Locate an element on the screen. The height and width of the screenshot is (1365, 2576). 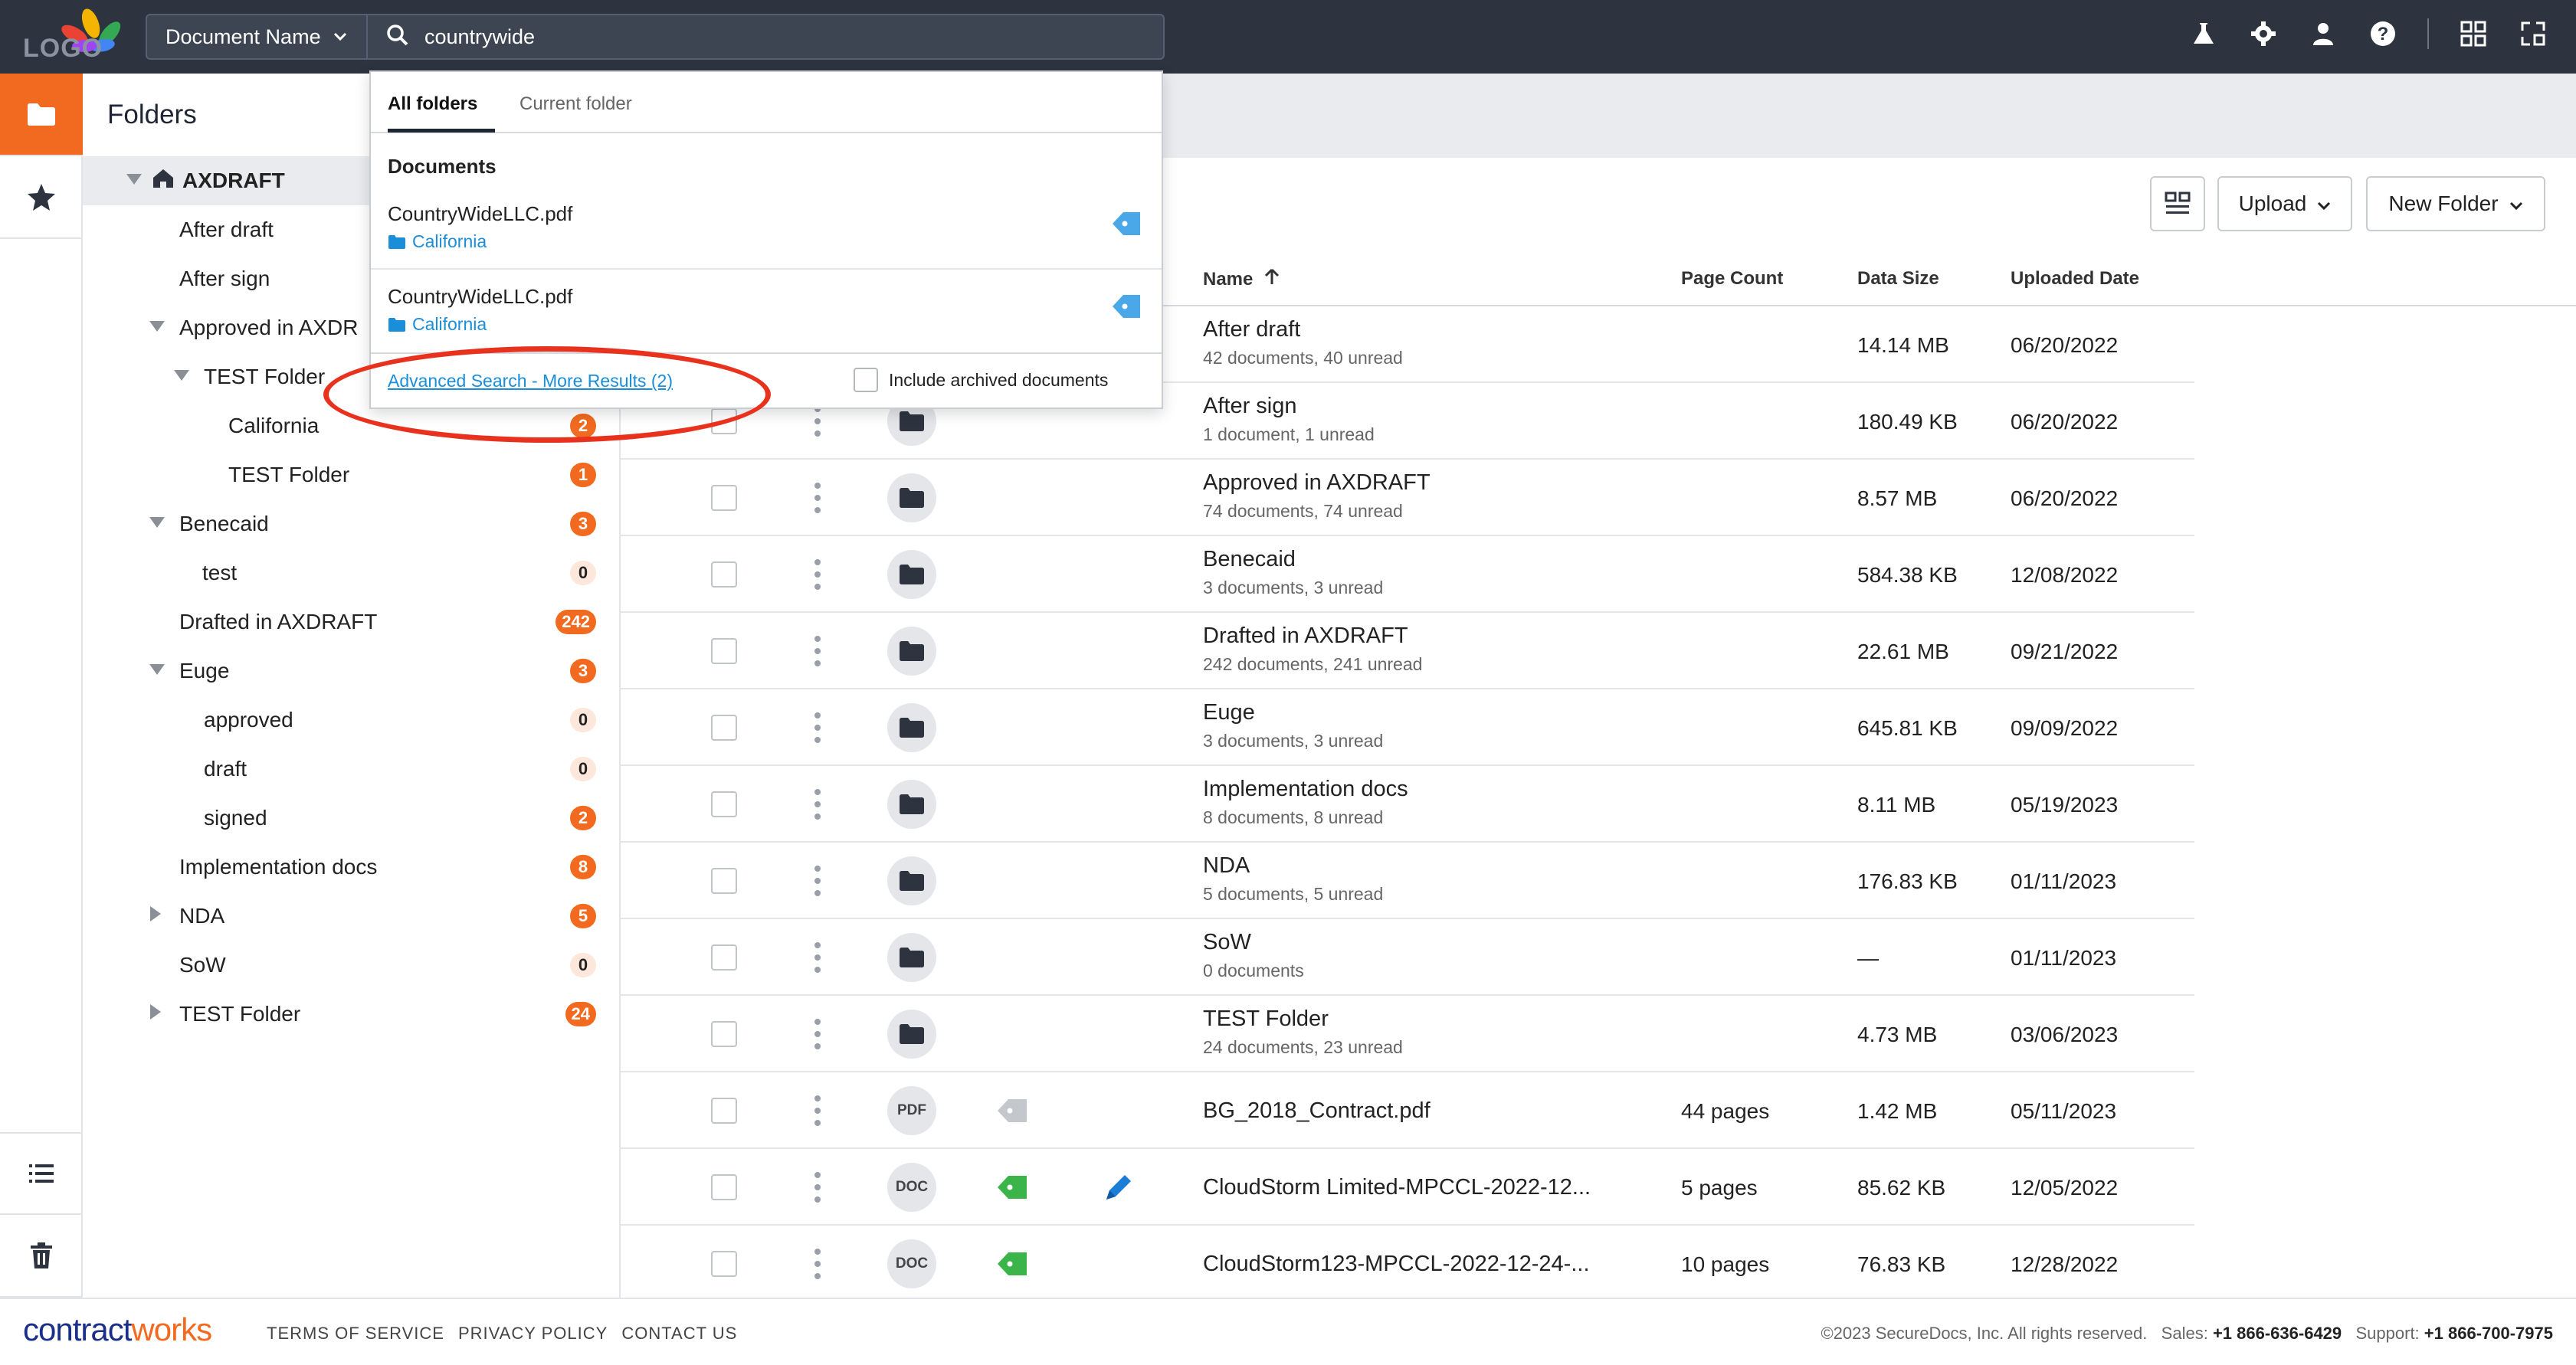
tree-item-euge: Euge 3 is located at coordinates (351, 671).